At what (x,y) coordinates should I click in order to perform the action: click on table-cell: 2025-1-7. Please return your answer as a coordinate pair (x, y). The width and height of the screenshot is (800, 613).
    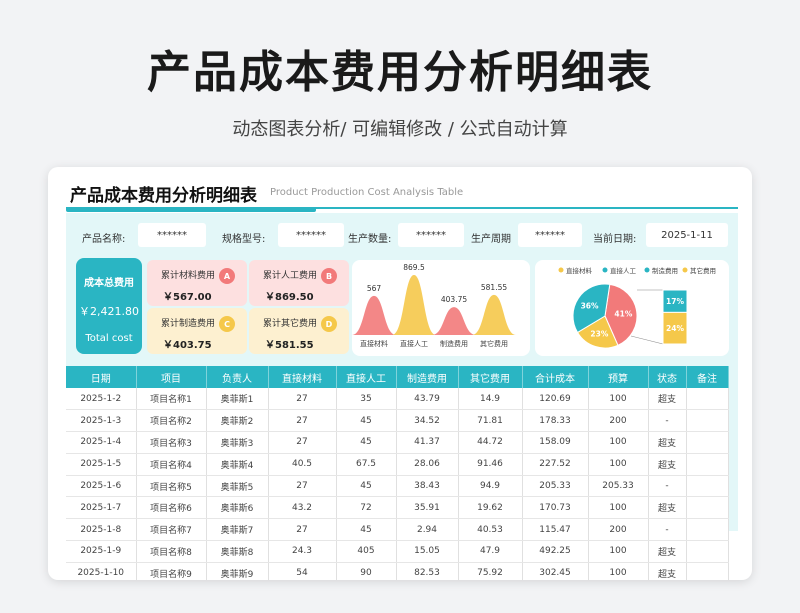
    Looking at the image, I should click on (101, 508).